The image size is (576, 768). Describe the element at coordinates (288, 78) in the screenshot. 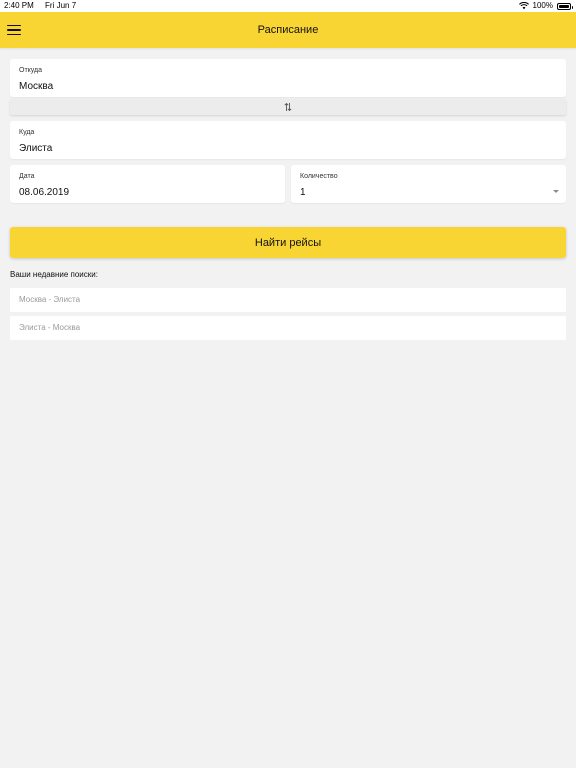

I see `from-field: Откуда Москва` at that location.